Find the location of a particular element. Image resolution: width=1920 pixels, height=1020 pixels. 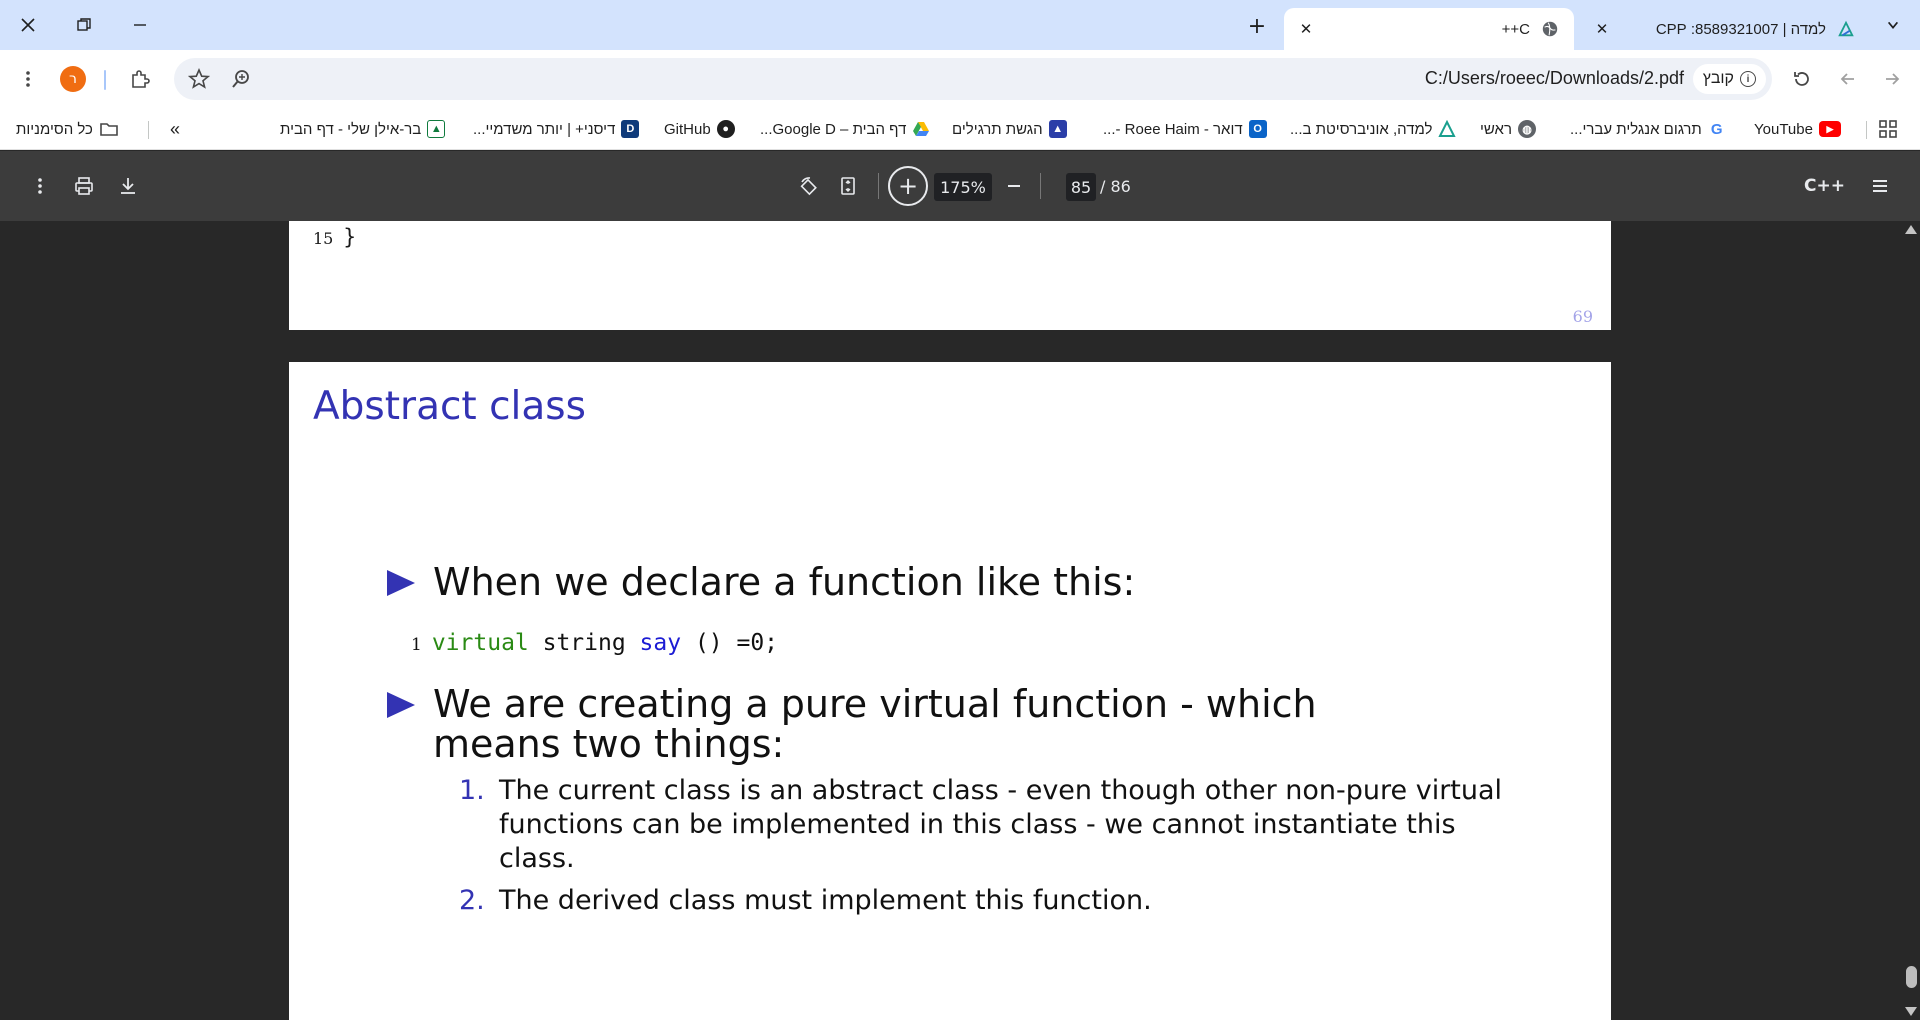

outlook-icon: O is located at coordinates (1257, 129).